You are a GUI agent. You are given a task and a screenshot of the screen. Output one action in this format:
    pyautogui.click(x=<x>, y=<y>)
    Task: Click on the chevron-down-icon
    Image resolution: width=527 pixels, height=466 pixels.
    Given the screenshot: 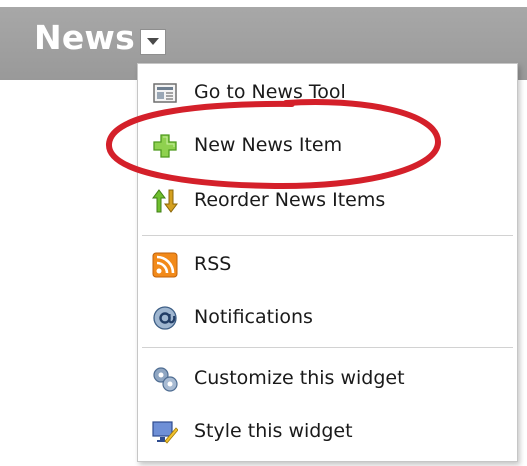 What is the action you would take?
    pyautogui.click(x=153, y=41)
    